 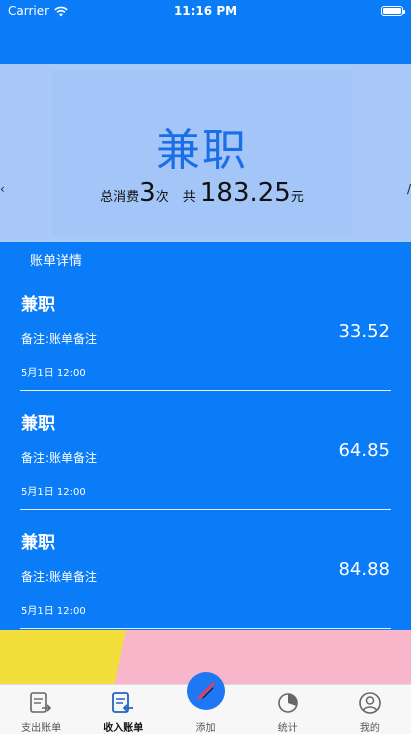 I want to click on add-pen-icon, so click(x=205, y=691).